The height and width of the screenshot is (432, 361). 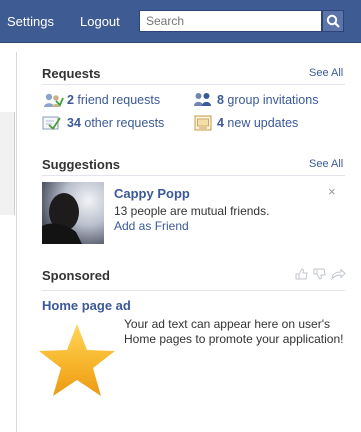 What do you see at coordinates (54, 100) in the screenshot?
I see `friend-request-icon` at bounding box center [54, 100].